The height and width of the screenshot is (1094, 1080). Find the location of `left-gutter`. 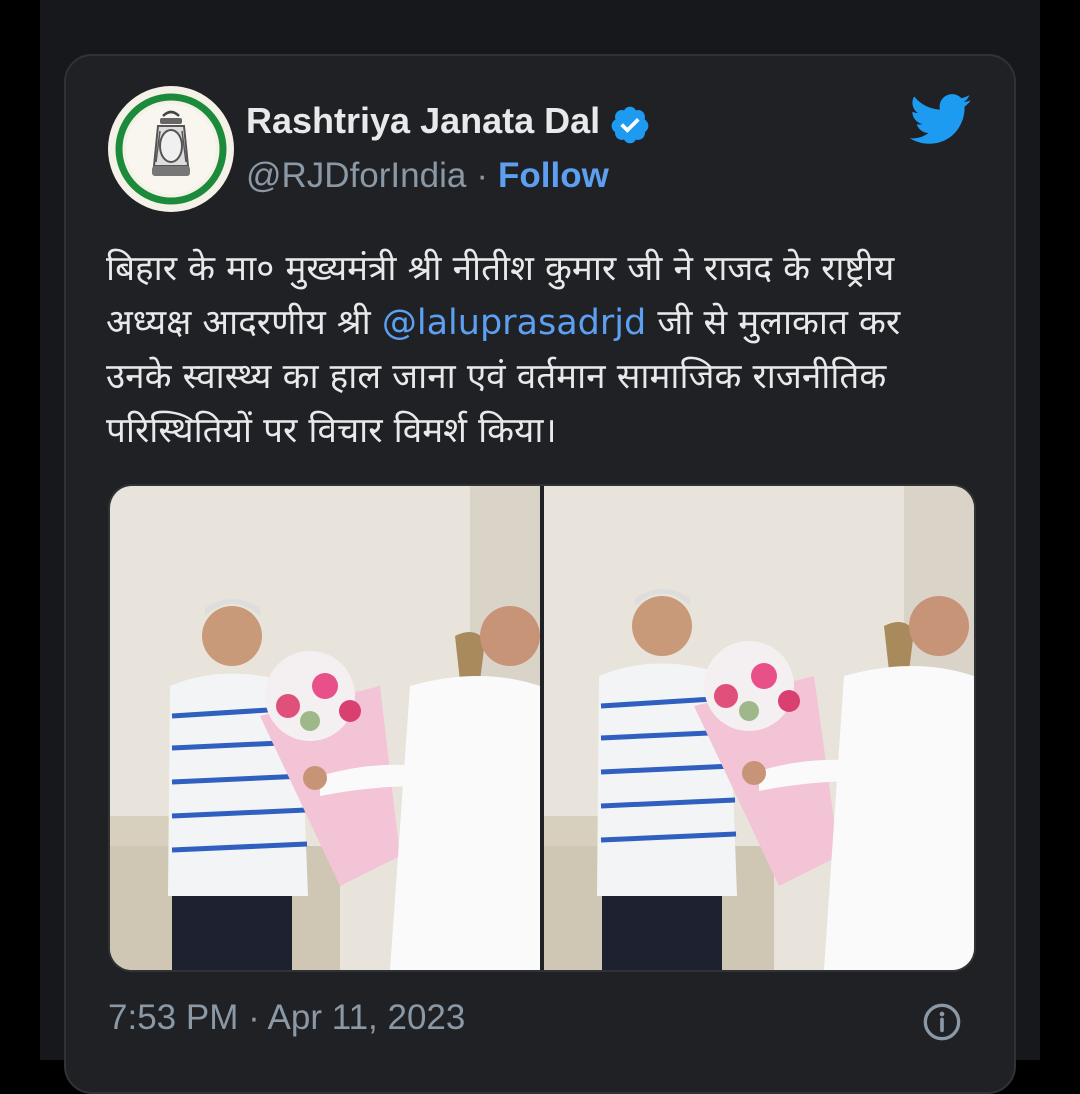

left-gutter is located at coordinates (20, 530).